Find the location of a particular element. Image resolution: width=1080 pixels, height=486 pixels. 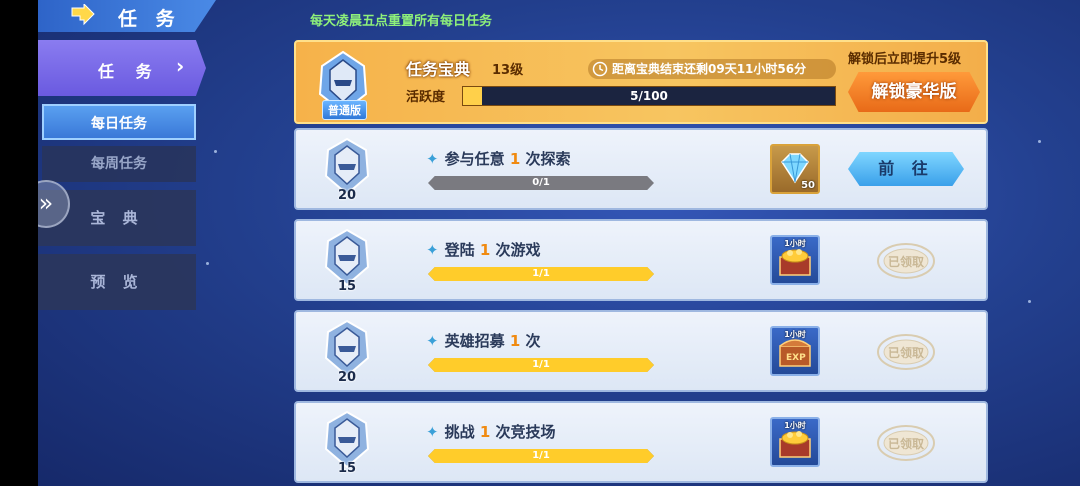

task-title-suffix: 次 is located at coordinates (533, 341).